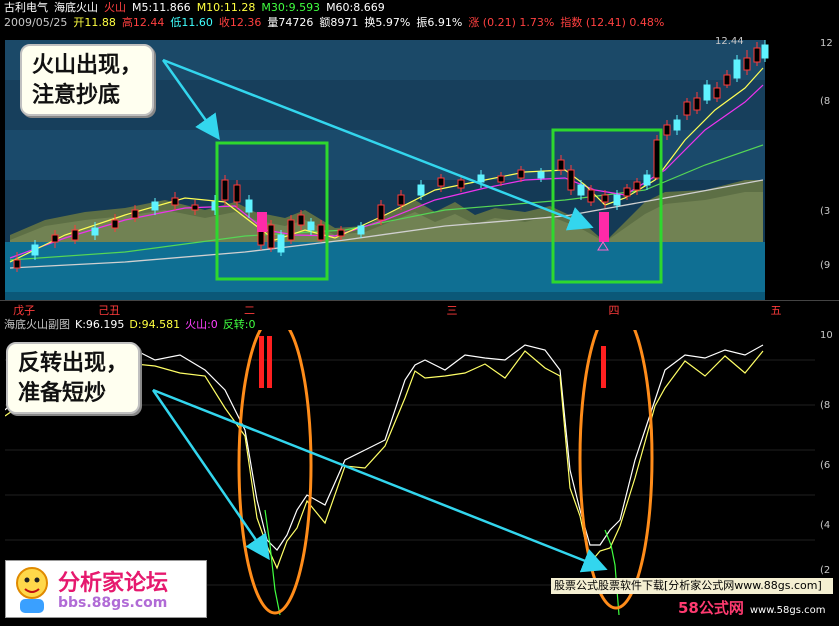 The width and height of the screenshot is (839, 626). I want to click on watermark: 58公式网 www.58gs.com, so click(758, 607).